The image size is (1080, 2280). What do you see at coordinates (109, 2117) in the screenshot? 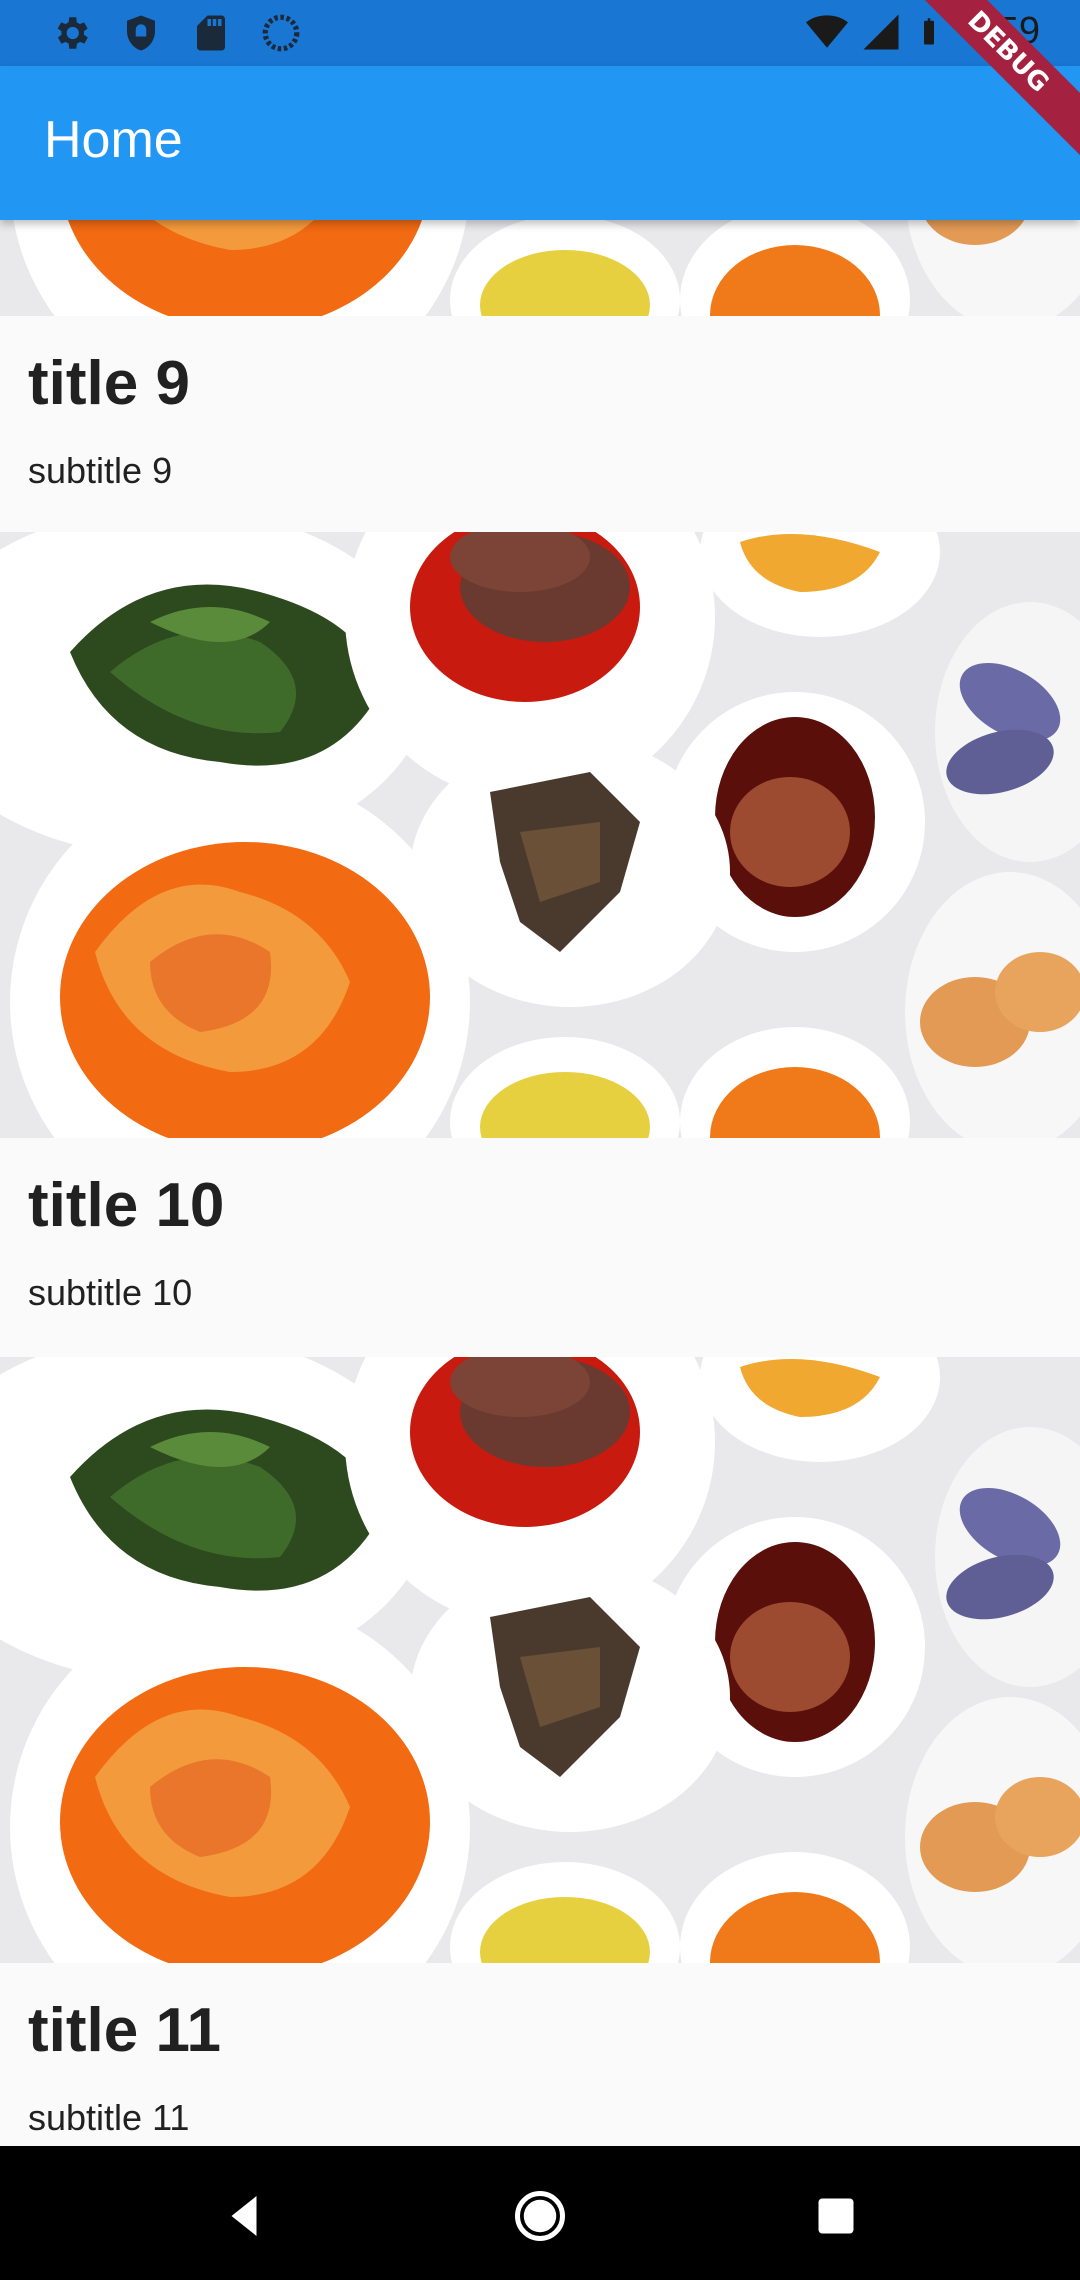
I see `card-subtitle: subtitle 11` at bounding box center [109, 2117].